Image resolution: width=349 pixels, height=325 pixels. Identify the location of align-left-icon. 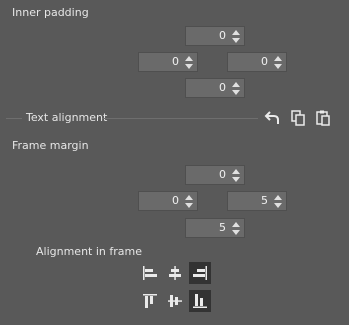
(150, 273).